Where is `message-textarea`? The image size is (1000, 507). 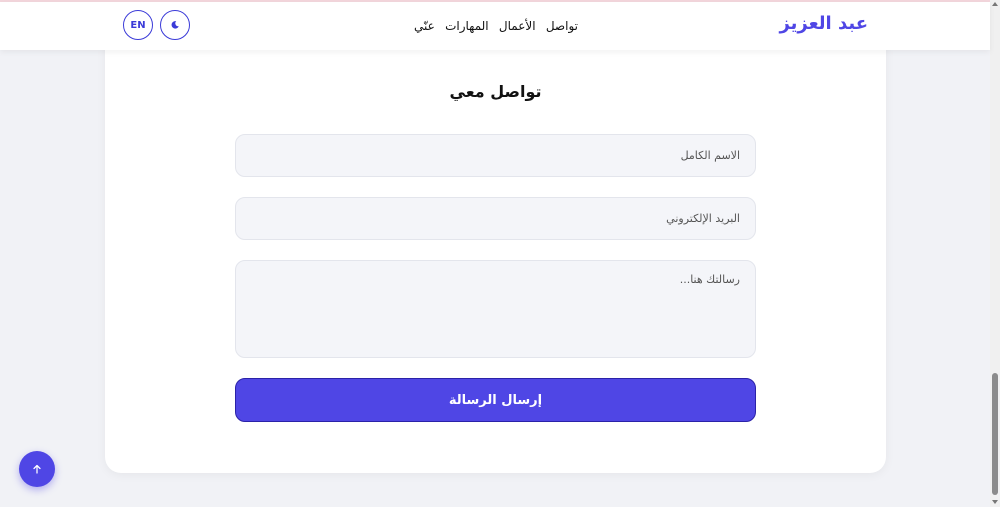
message-textarea is located at coordinates (495, 309).